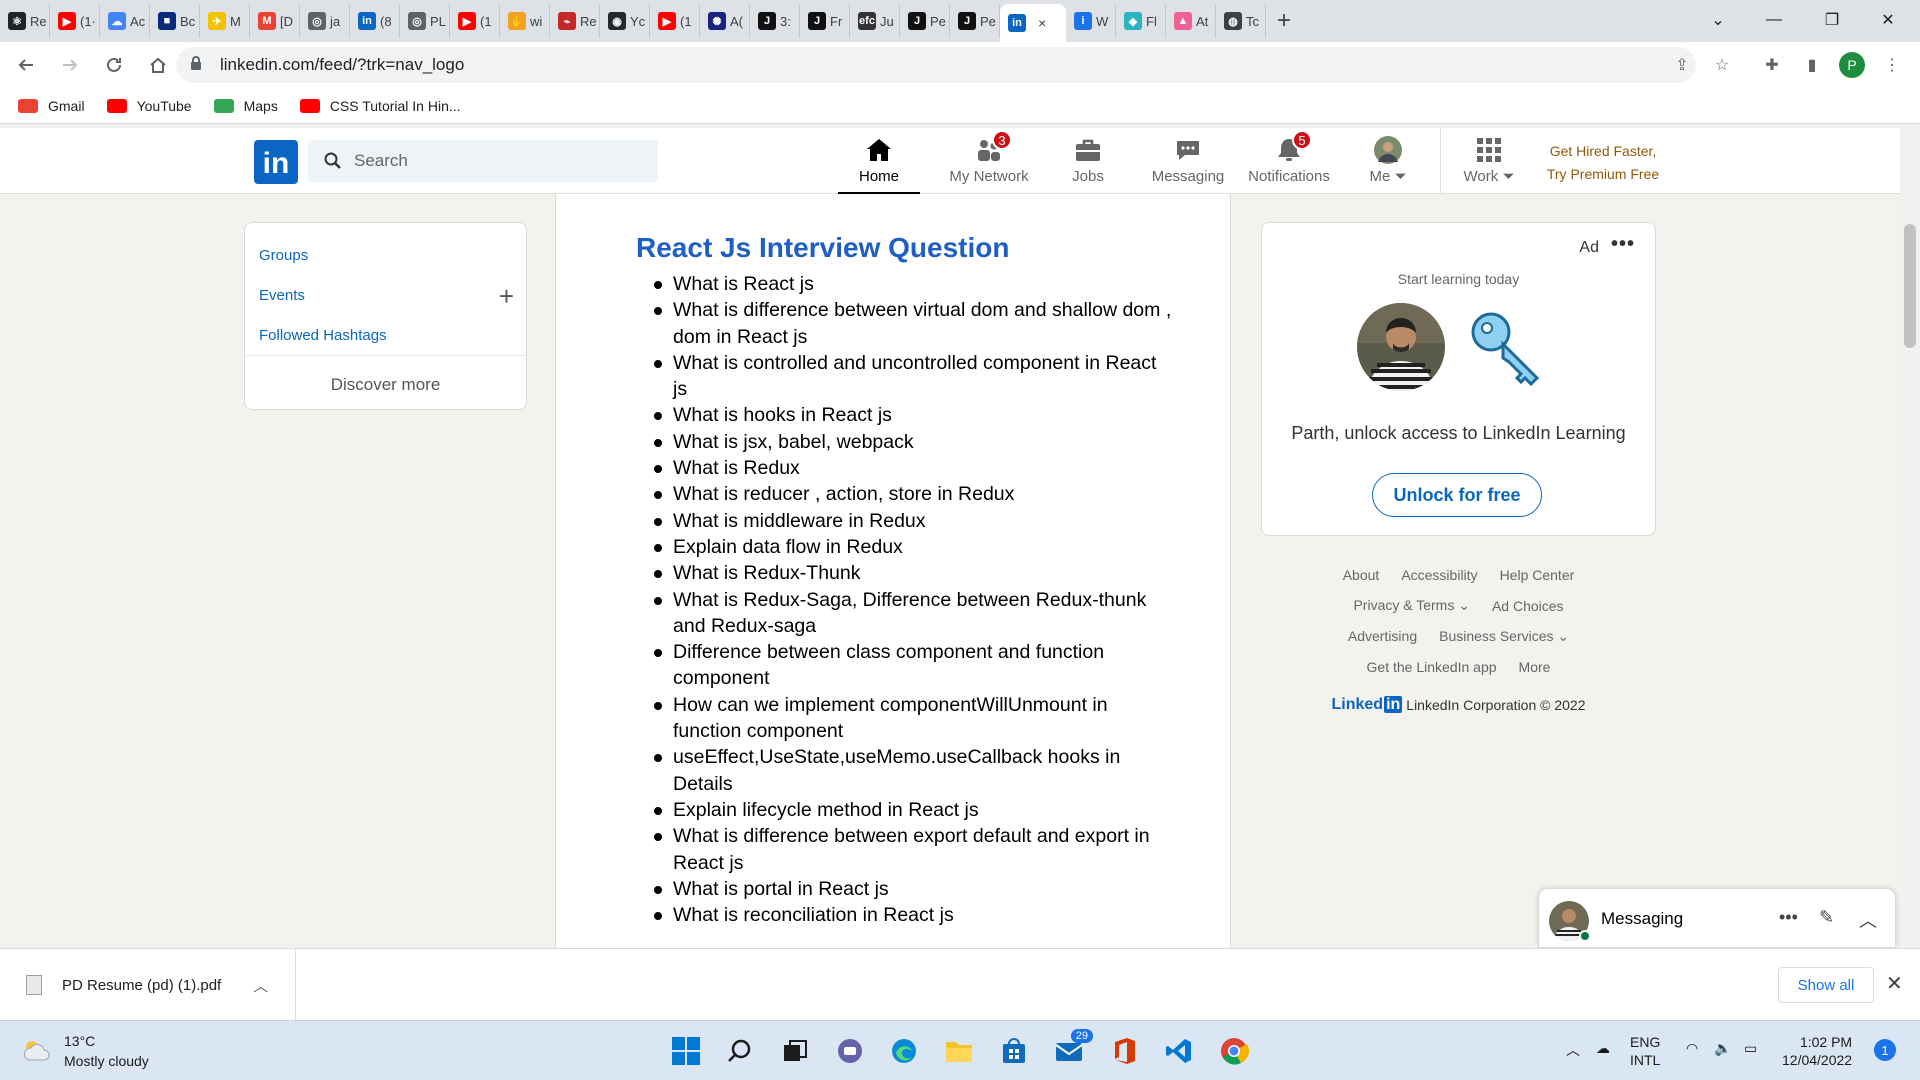 This screenshot has height=1080, width=1920. What do you see at coordinates (904, 1051) in the screenshot?
I see `edge-icon` at bounding box center [904, 1051].